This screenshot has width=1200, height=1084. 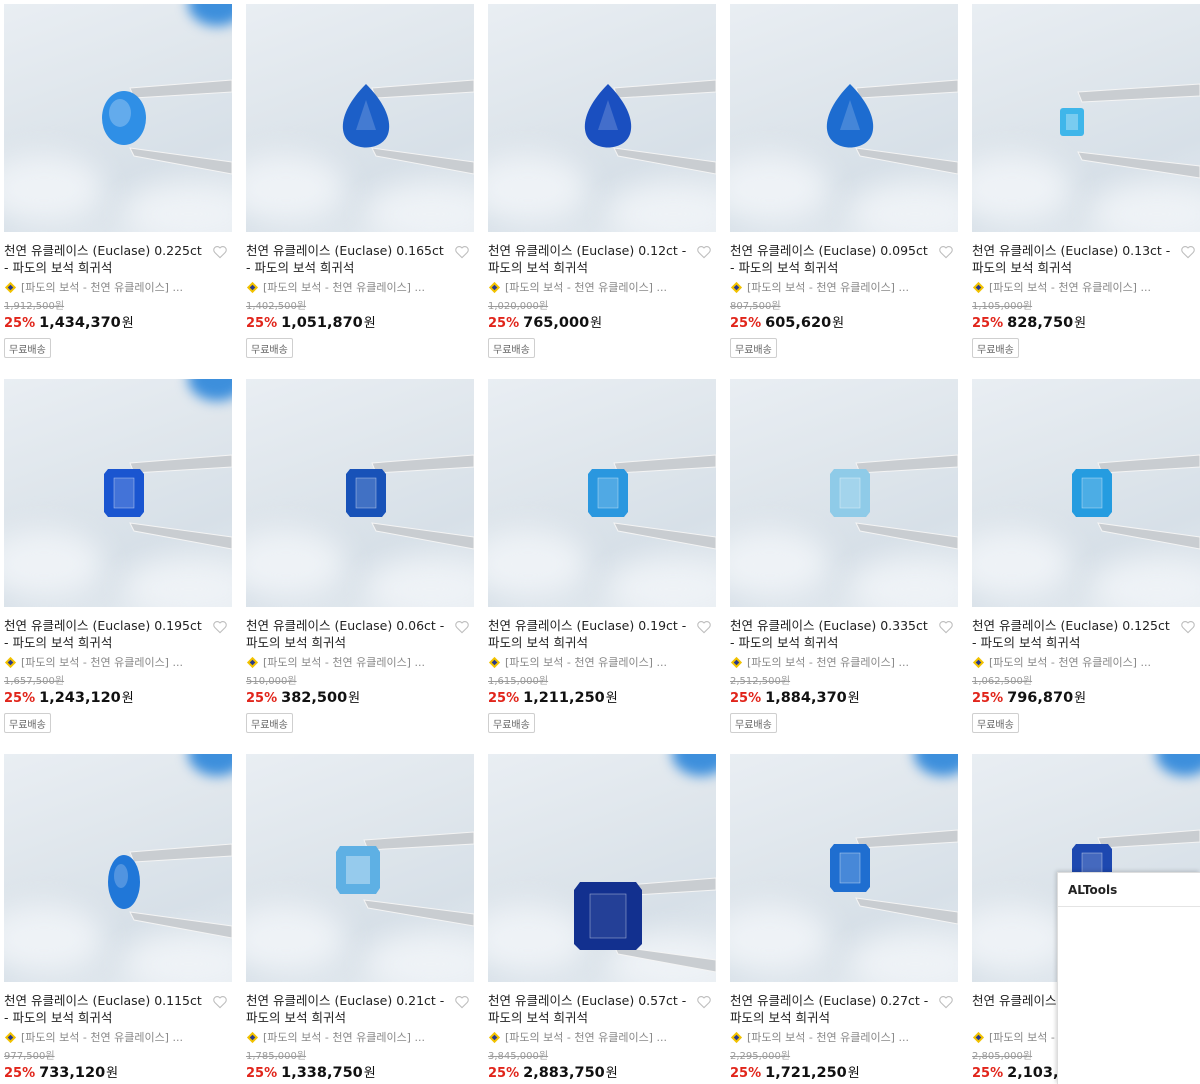 What do you see at coordinates (1072, 259) in the screenshot?
I see `product-title: 천연 유클레이스 (Euclase) 0.13ct - 파도의 보석 희귀석` at bounding box center [1072, 259].